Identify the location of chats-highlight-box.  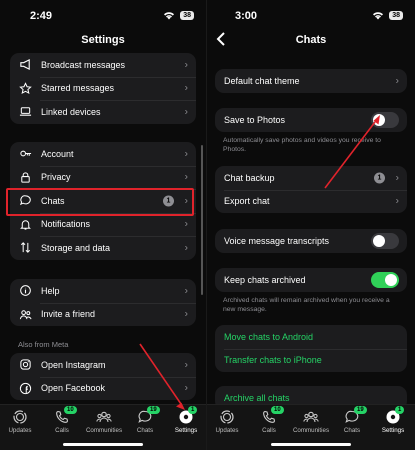
(100, 202).